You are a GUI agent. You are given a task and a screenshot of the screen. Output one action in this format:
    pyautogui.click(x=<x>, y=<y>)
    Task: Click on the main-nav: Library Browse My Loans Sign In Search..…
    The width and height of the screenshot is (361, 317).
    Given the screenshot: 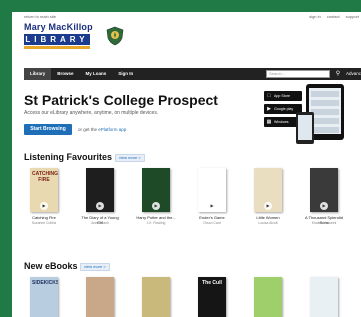 What is the action you would take?
    pyautogui.click(x=192, y=74)
    